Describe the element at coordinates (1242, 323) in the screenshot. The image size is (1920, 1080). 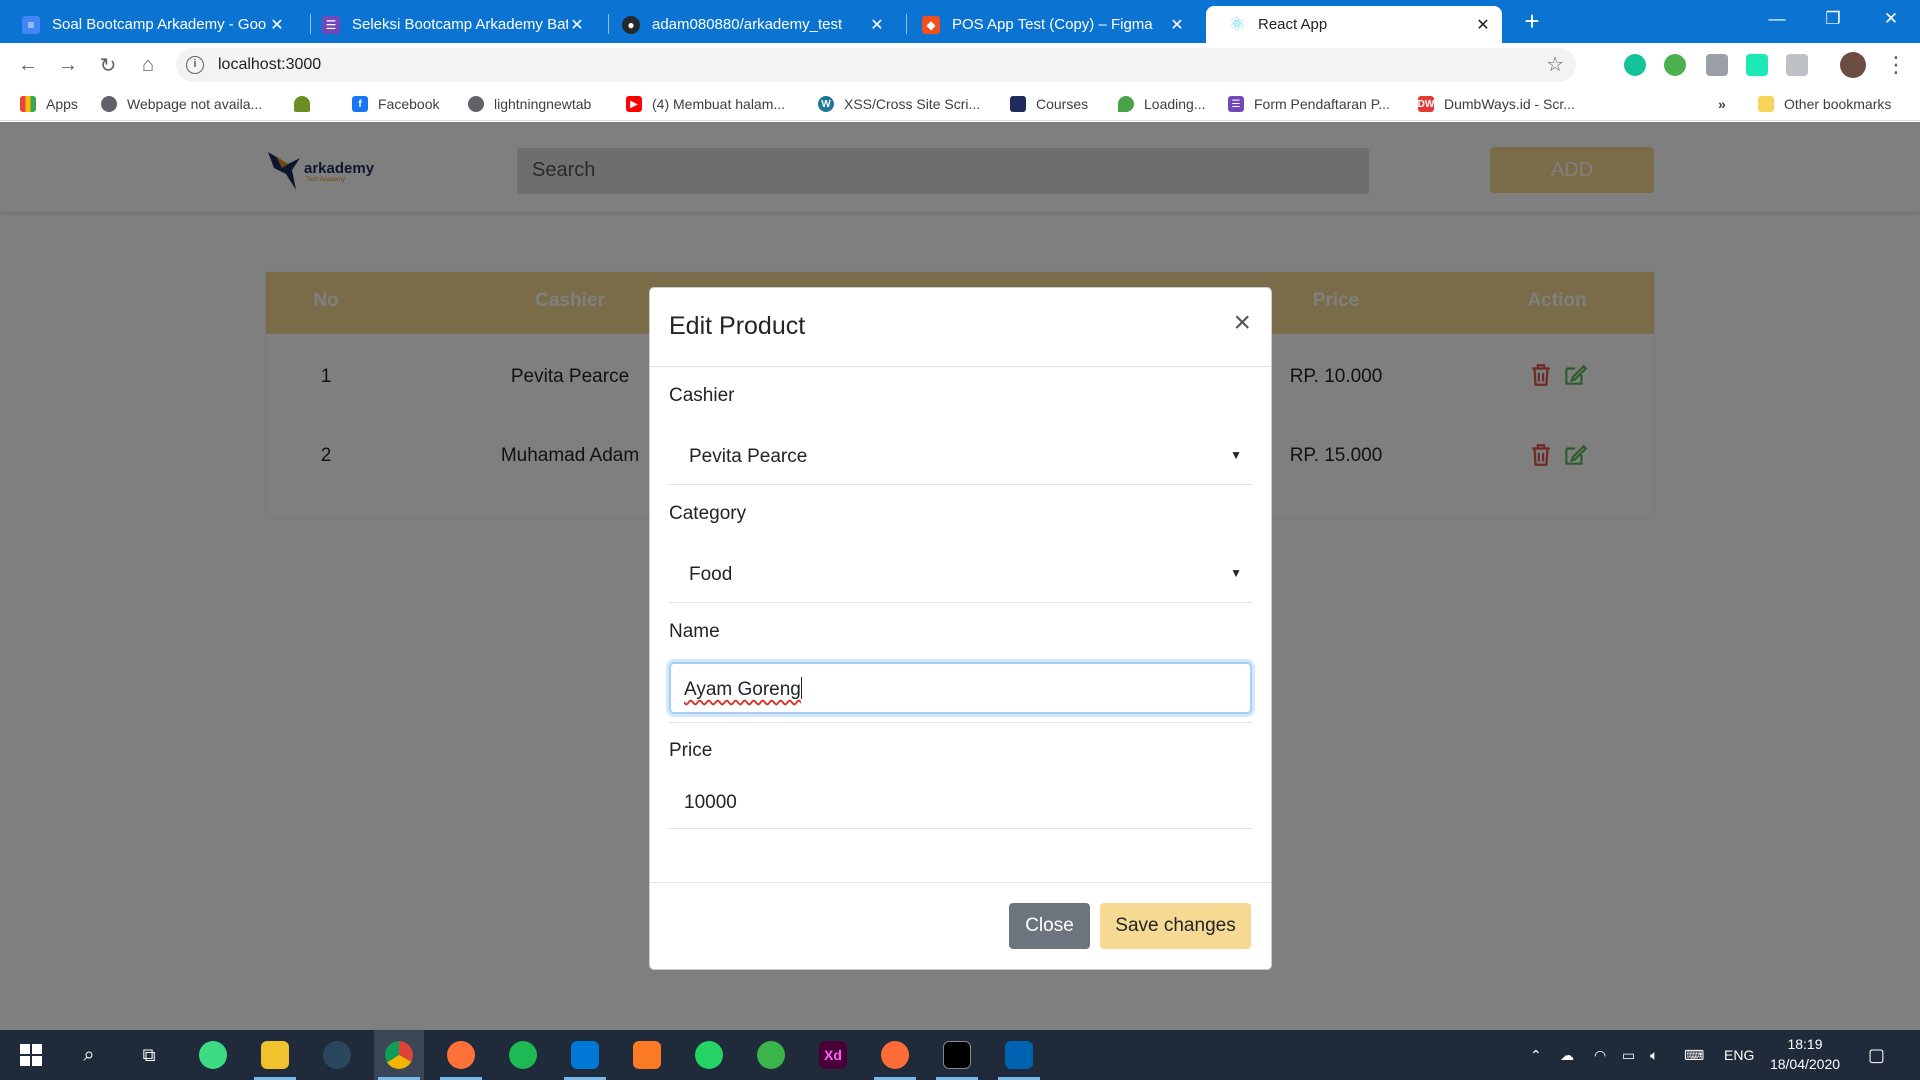
I see `close-icon: ×` at that location.